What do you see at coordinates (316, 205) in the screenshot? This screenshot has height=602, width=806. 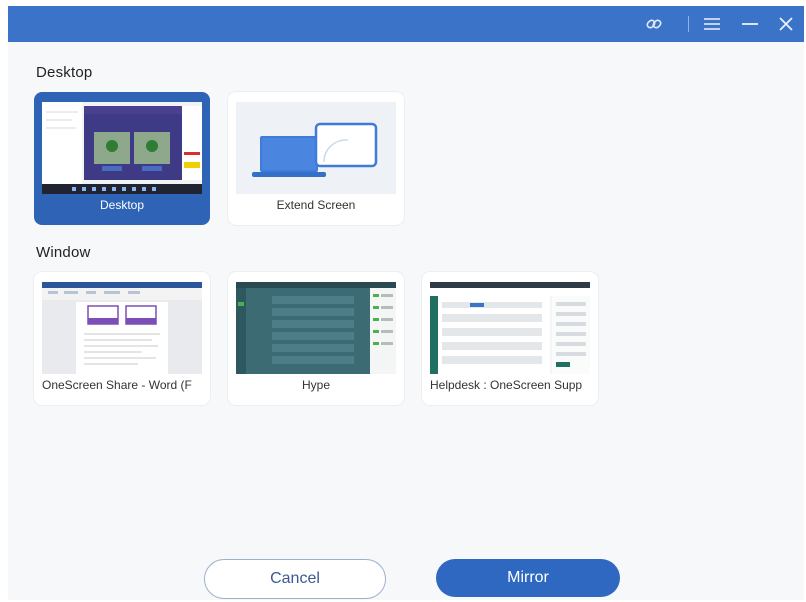 I see `extend-screen-card-label: Extend Screen` at bounding box center [316, 205].